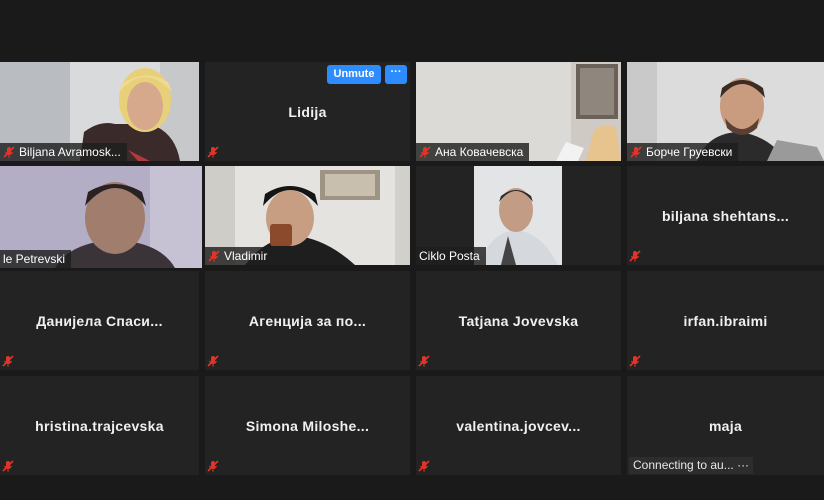 This screenshot has height=500, width=824. I want to click on participant-name: Vladimir, so click(246, 256).